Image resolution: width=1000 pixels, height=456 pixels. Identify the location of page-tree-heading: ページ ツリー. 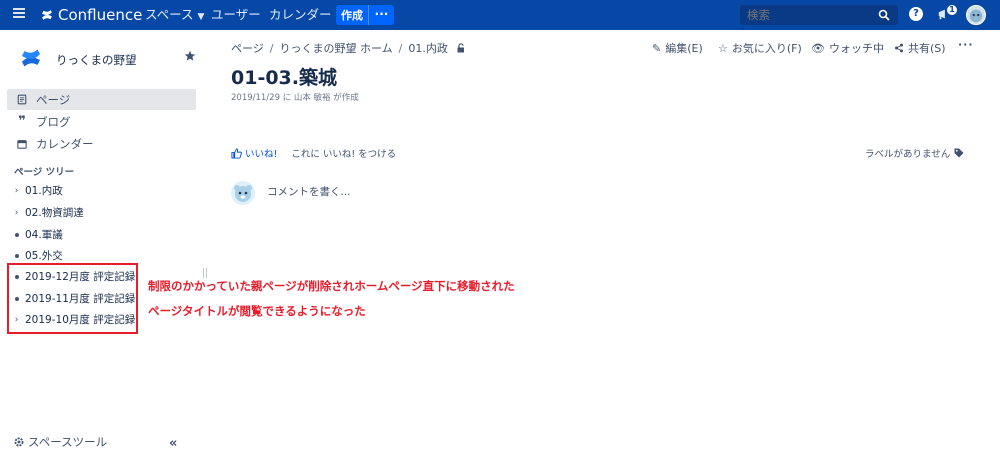
(44, 172).